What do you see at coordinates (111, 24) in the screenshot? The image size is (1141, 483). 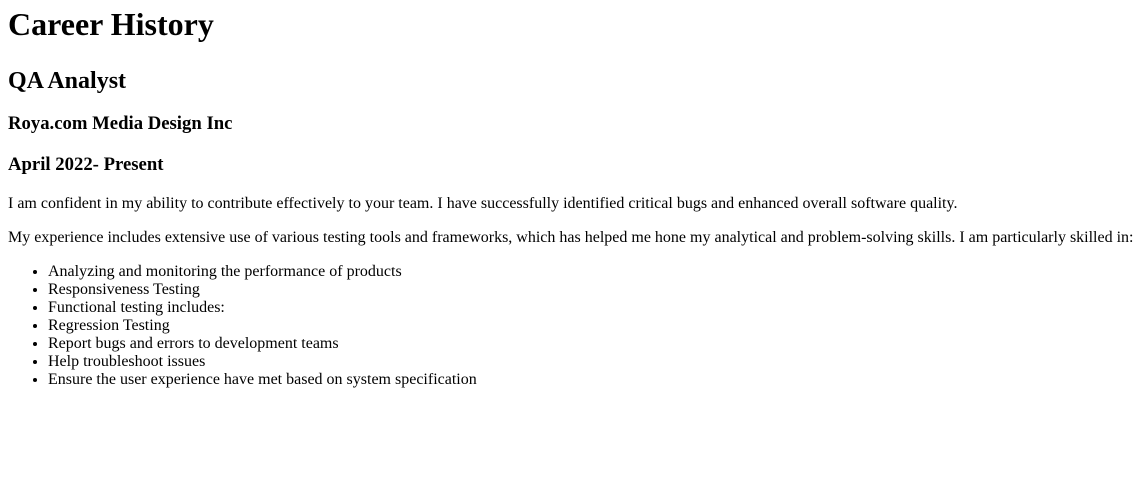 I see `page-title: Career History` at bounding box center [111, 24].